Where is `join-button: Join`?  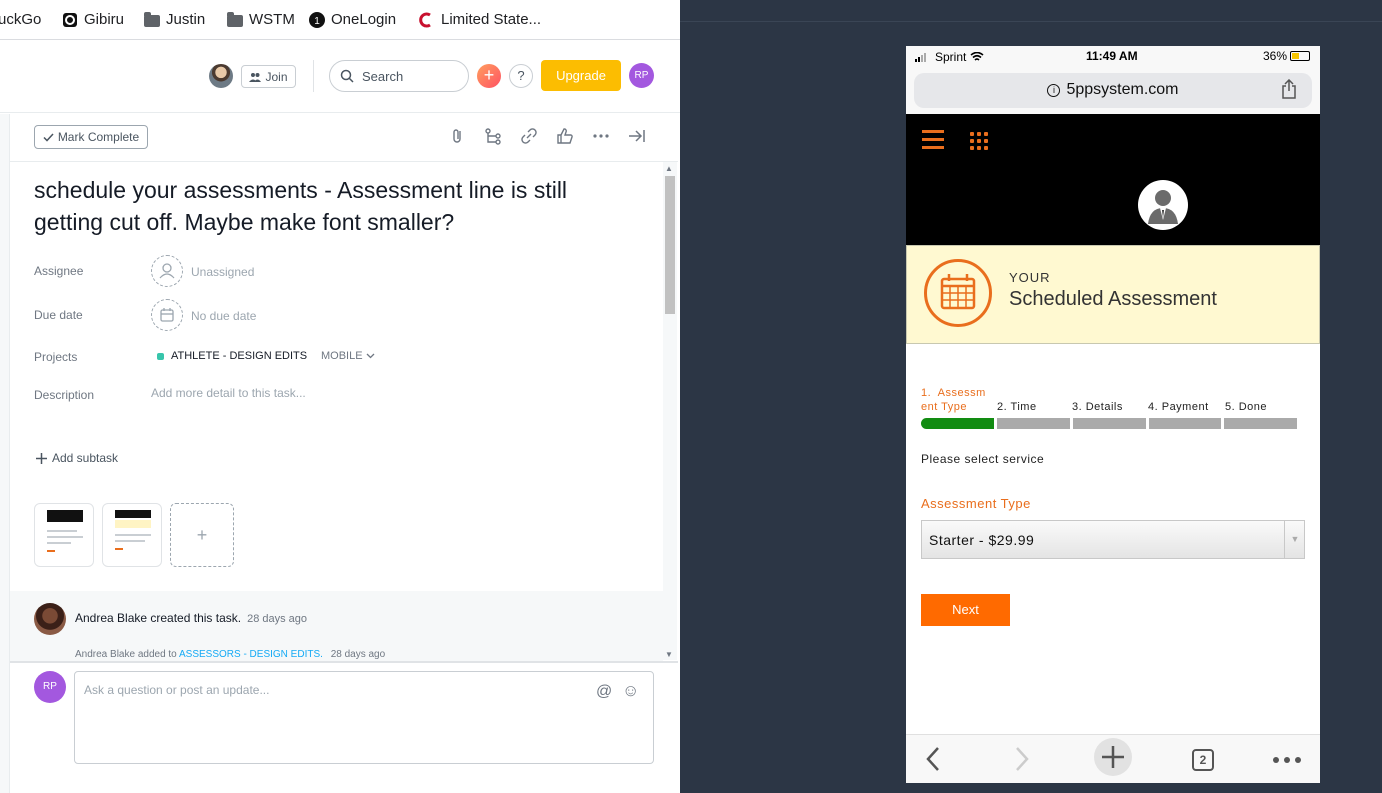 join-button: Join is located at coordinates (268, 76).